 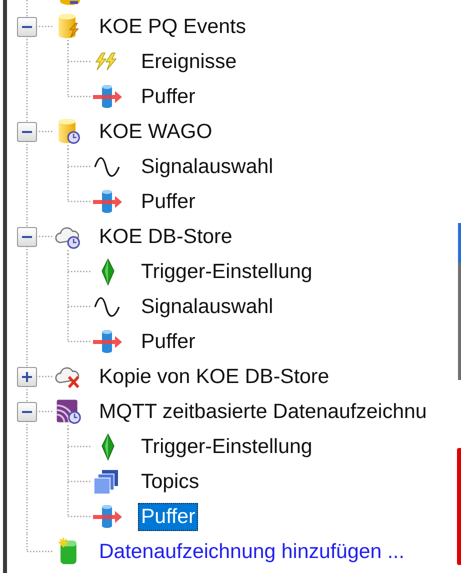 I want to click on tree-item: KOE DB-Store, so click(x=166, y=236).